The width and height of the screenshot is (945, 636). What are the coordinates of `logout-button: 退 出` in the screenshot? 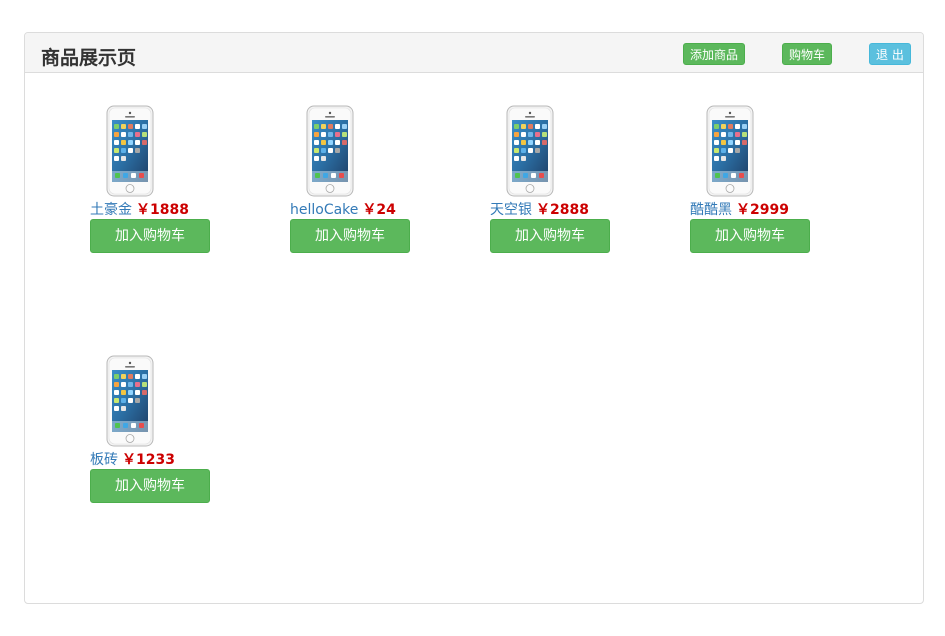 It's located at (890, 54).